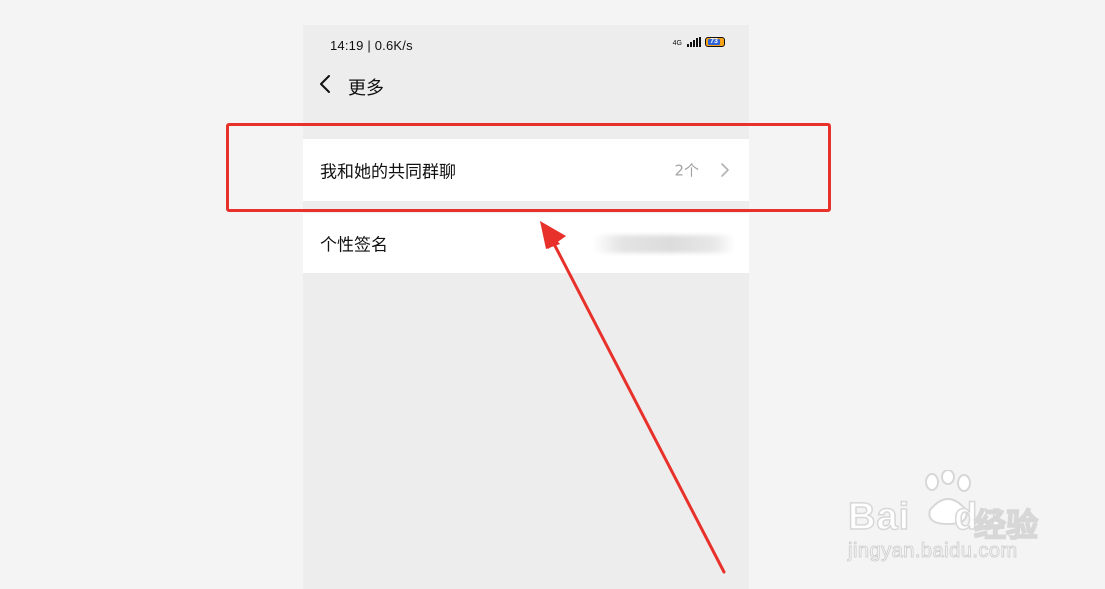 The image size is (1105, 589). I want to click on battery-level: 73, so click(714, 41).